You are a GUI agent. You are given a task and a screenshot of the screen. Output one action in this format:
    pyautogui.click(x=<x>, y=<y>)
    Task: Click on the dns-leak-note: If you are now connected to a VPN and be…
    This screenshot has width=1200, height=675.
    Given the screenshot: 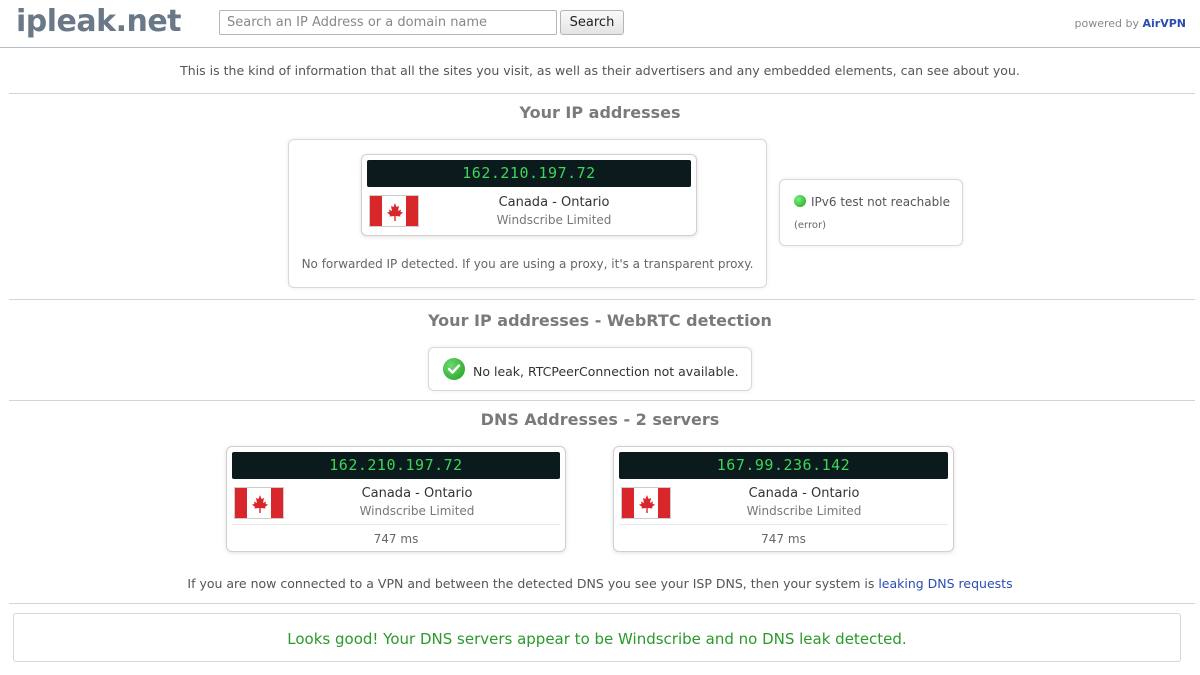 What is the action you would take?
    pyautogui.click(x=600, y=583)
    